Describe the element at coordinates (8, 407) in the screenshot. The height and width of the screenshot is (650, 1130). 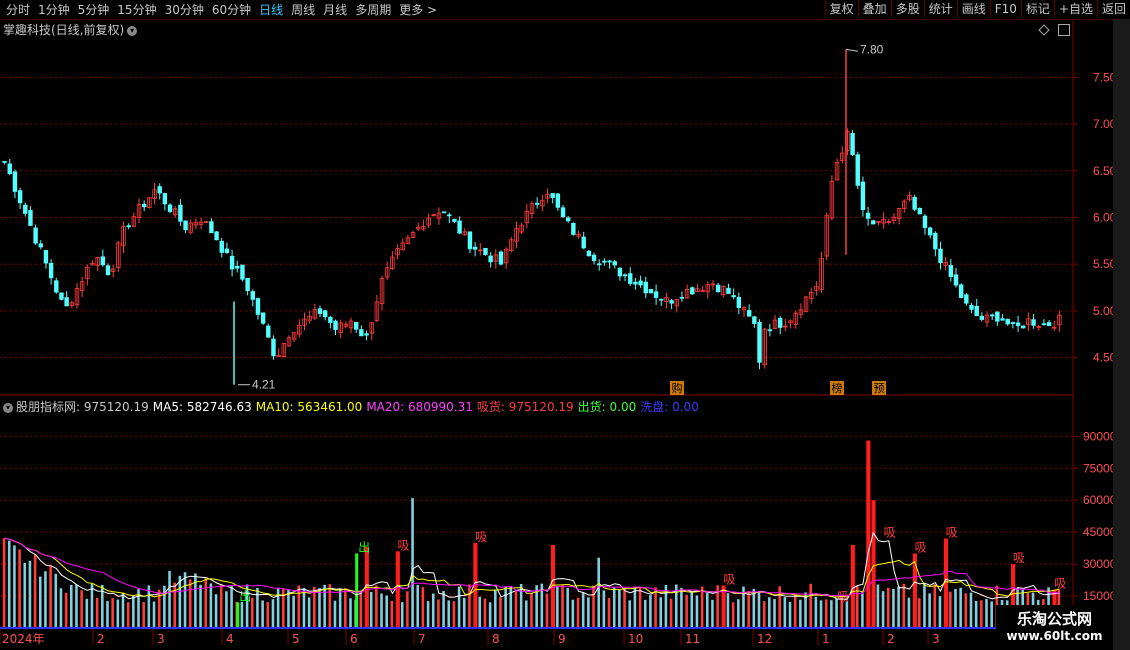
I see `chevron-down-icon: ▾` at that location.